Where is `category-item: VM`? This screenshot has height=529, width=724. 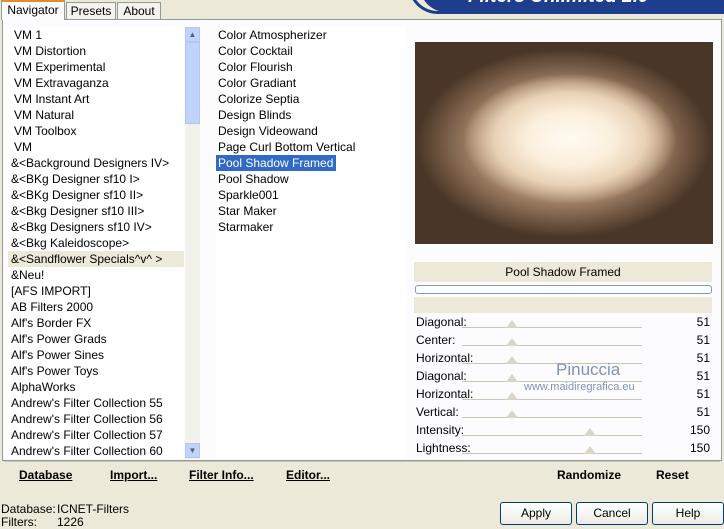 category-item: VM is located at coordinates (96, 147).